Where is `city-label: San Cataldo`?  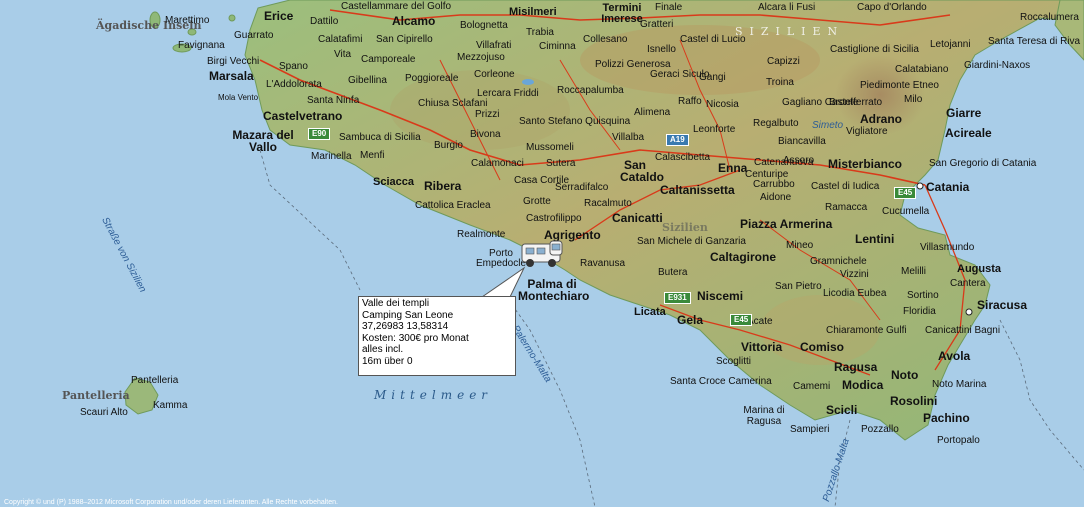 city-label: San Cataldo is located at coordinates (642, 171).